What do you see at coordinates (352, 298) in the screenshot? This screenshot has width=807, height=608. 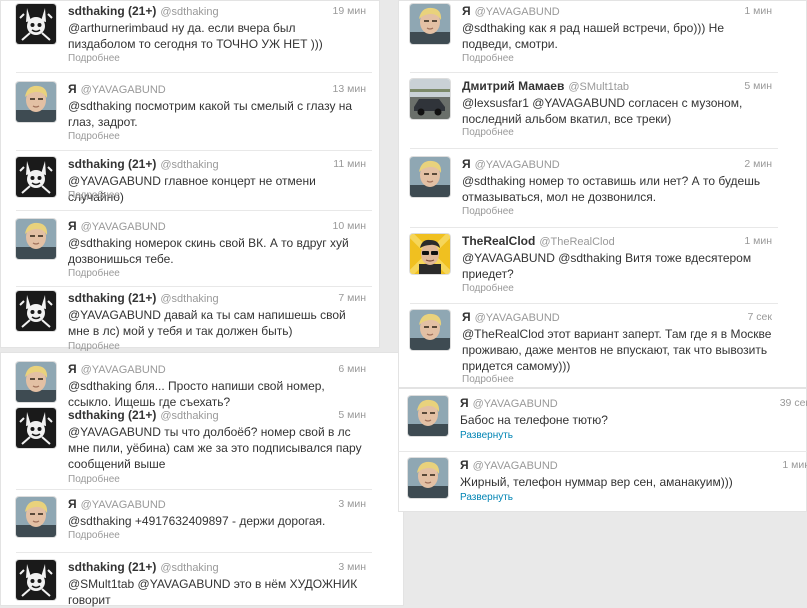 I see `timestamp: 7 мин` at bounding box center [352, 298].